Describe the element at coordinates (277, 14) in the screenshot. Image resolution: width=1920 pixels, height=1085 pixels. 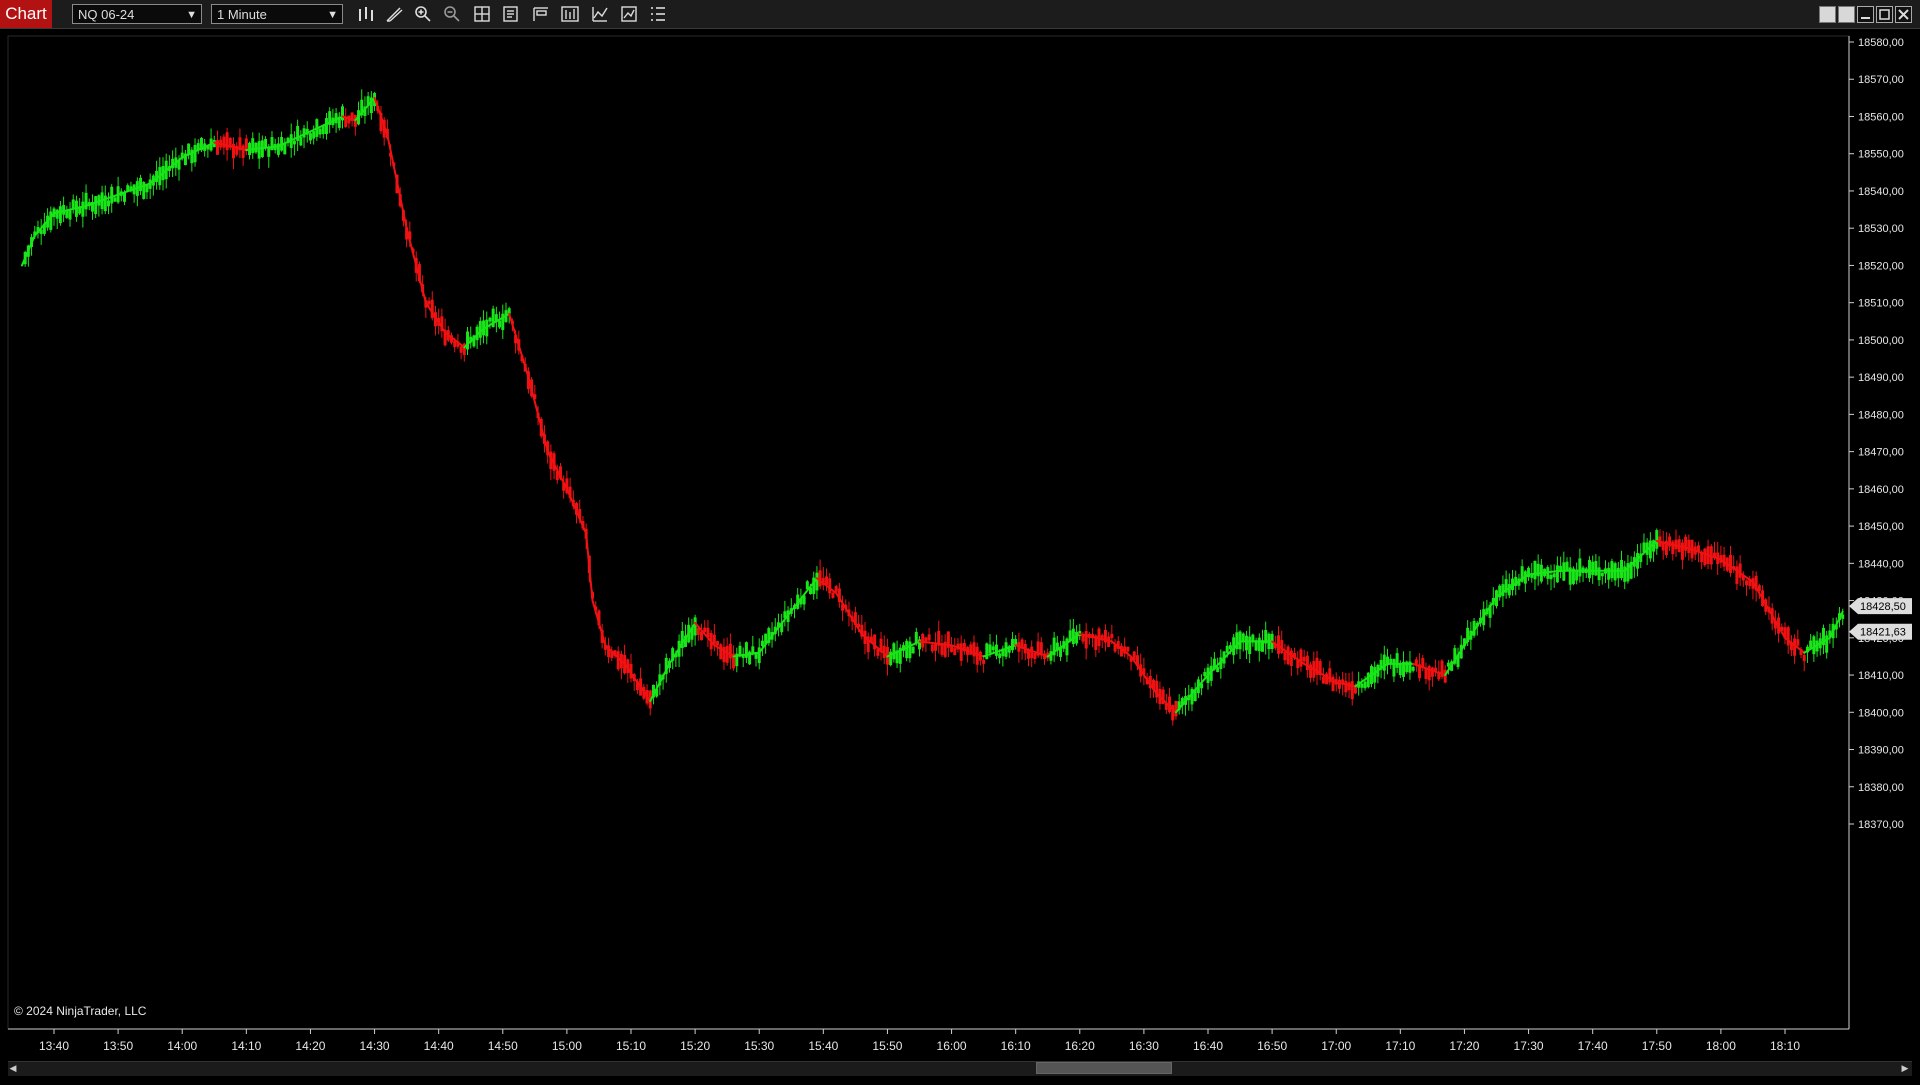
I see `interval-selector: 1 Minute ▼` at that location.